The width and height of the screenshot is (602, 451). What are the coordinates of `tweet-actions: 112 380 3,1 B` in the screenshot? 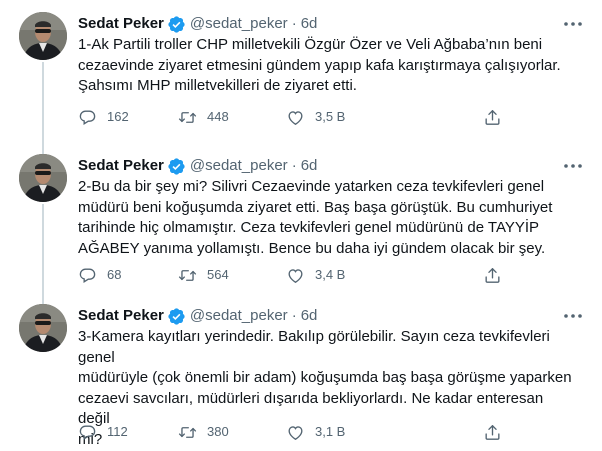 It's located at (328, 432).